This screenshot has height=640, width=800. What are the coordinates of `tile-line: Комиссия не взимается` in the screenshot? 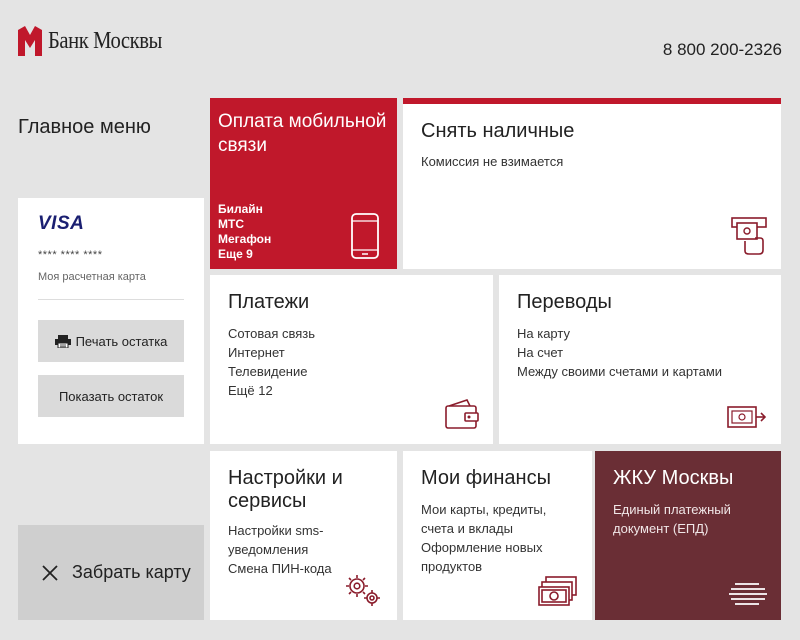 It's located at (492, 161).